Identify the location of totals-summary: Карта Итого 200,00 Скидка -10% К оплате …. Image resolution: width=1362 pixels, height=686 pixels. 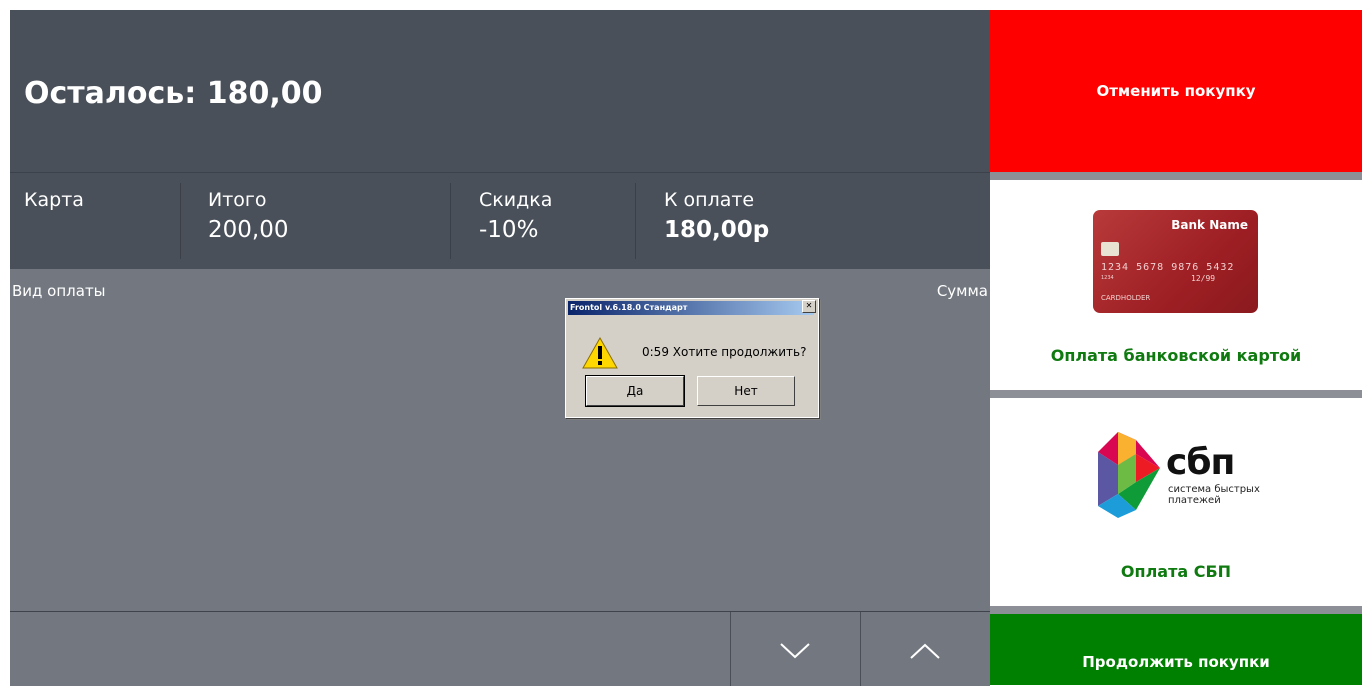
(500, 221).